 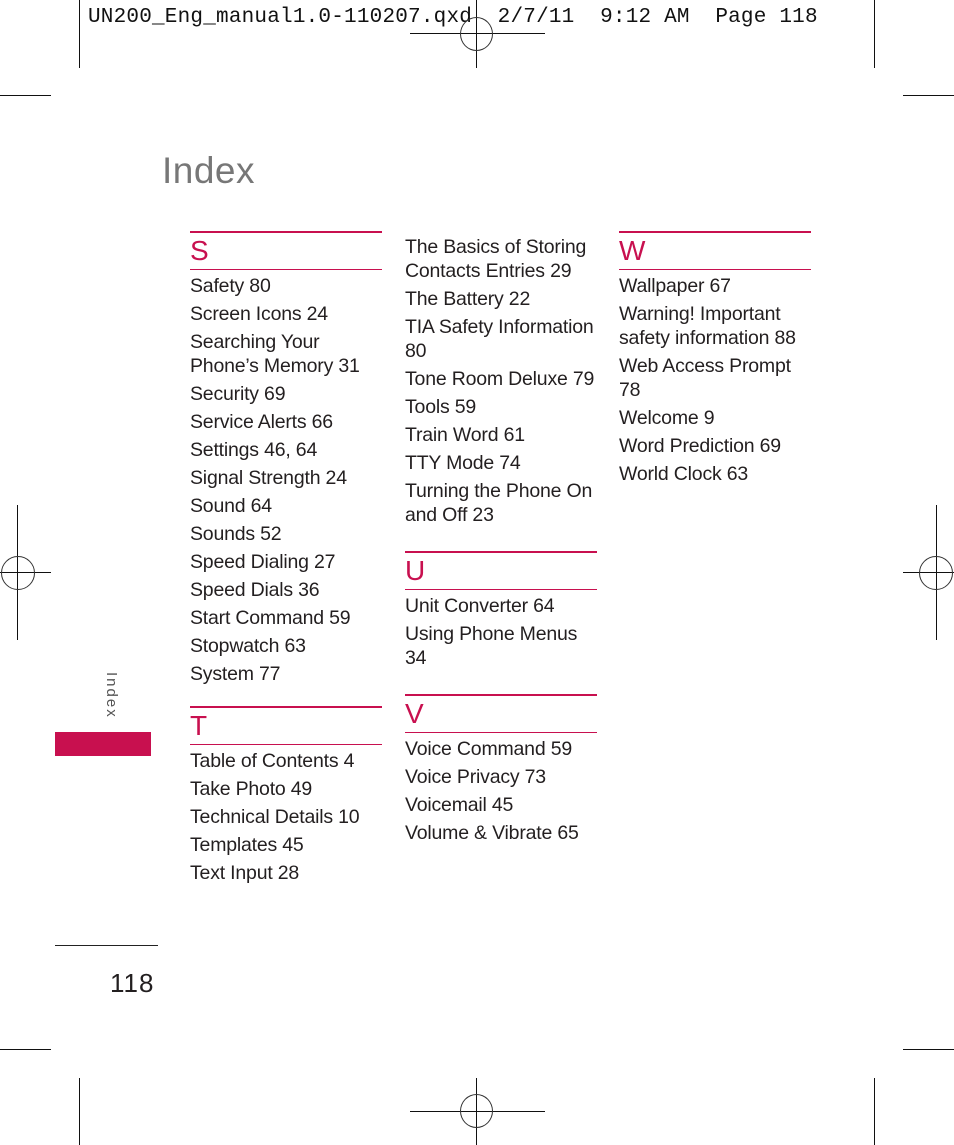 What do you see at coordinates (501, 570) in the screenshot?
I see `section-header: U` at bounding box center [501, 570].